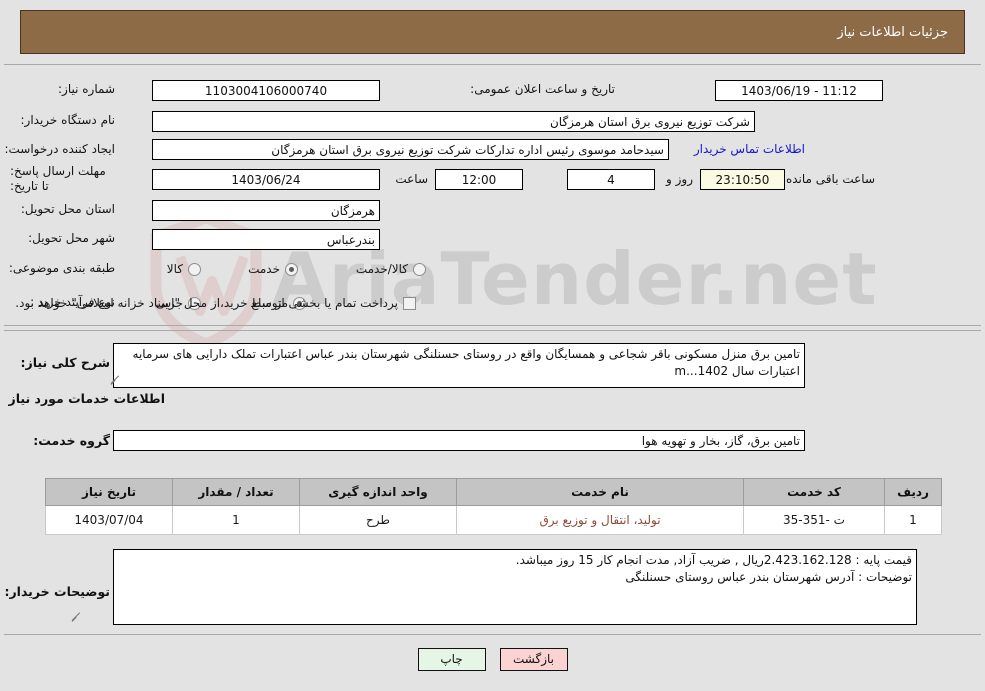 This screenshot has height=691, width=985. What do you see at coordinates (236, 492) in the screenshot?
I see `col-quantity: تعداد / مقدار` at bounding box center [236, 492].